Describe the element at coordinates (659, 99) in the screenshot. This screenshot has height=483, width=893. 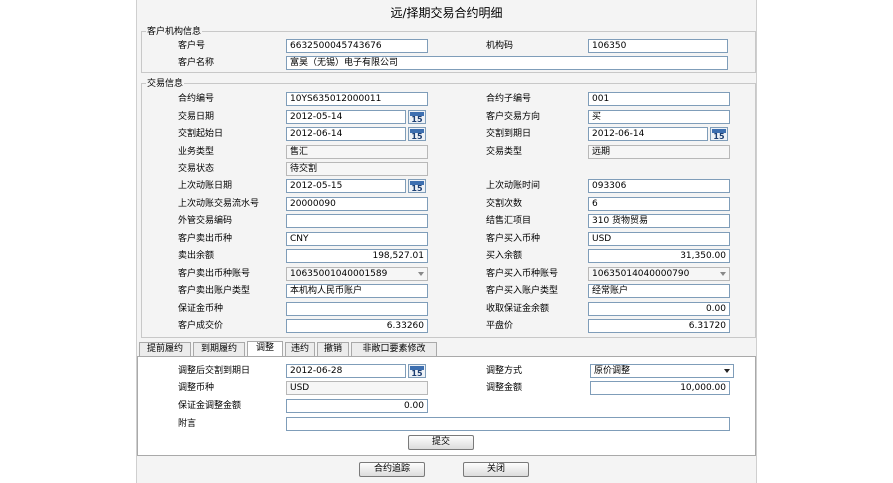
I see `sub-no-field: 001` at that location.